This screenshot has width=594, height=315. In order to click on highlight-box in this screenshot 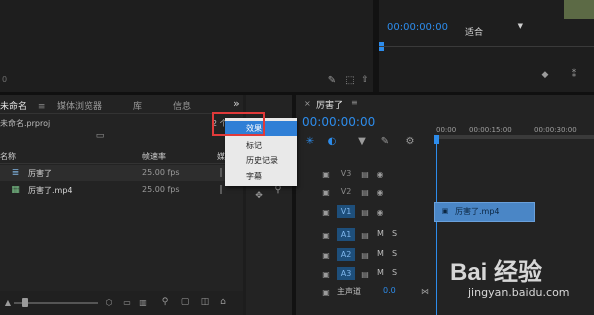, I will do `click(238, 124)`.